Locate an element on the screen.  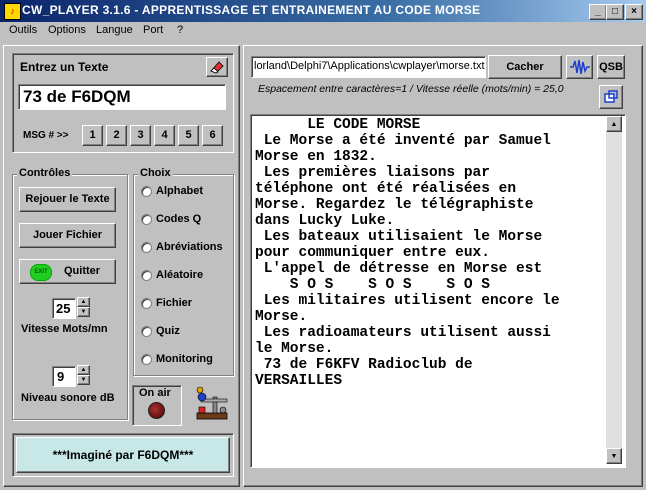
radio-quiz-label: Quiz is located at coordinates (168, 331).